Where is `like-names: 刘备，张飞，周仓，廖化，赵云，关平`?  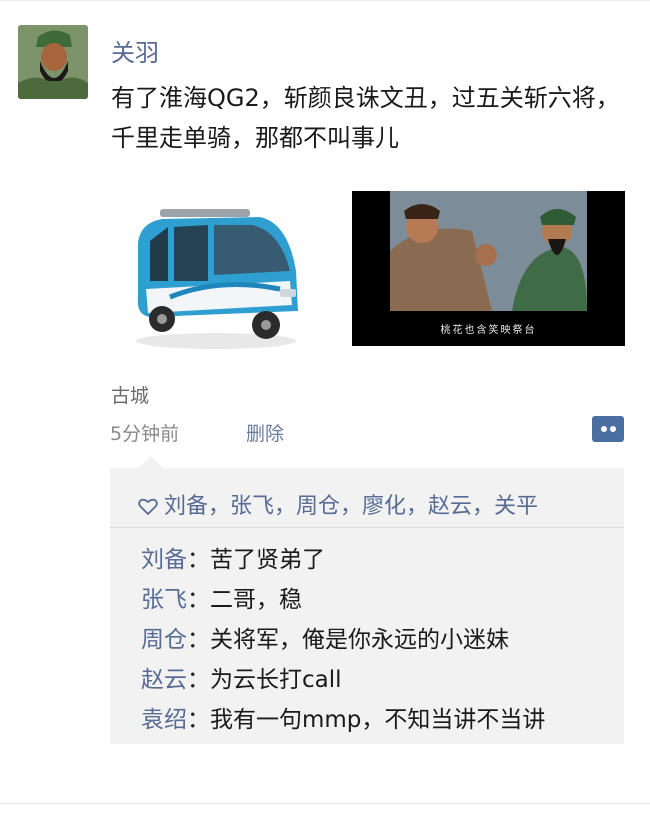 like-names: 刘备，张飞，周仓，廖化，赵云，关平 is located at coordinates (351, 506).